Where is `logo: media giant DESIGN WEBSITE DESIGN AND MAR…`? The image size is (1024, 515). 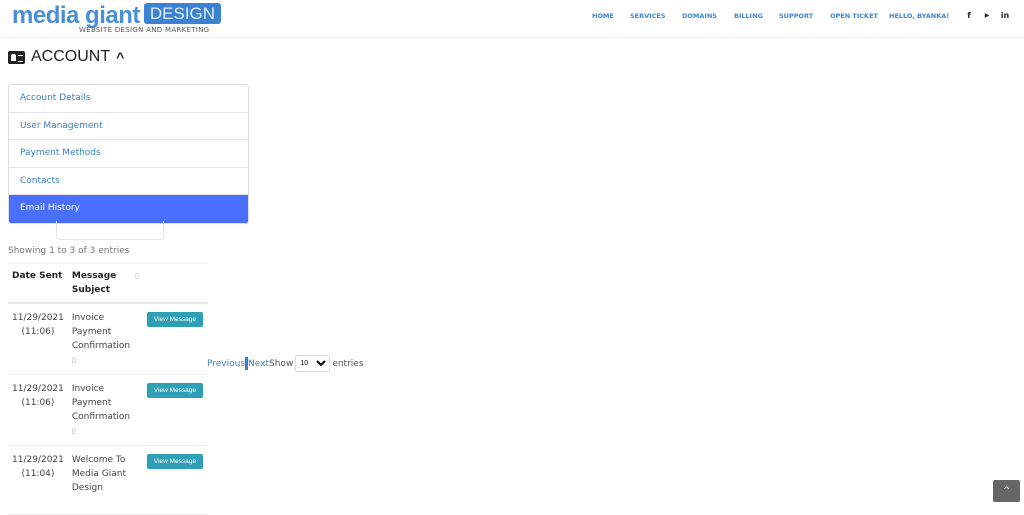
logo: media giant DESIGN WEBSITE DESIGN AND MAR… is located at coordinates (117, 18).